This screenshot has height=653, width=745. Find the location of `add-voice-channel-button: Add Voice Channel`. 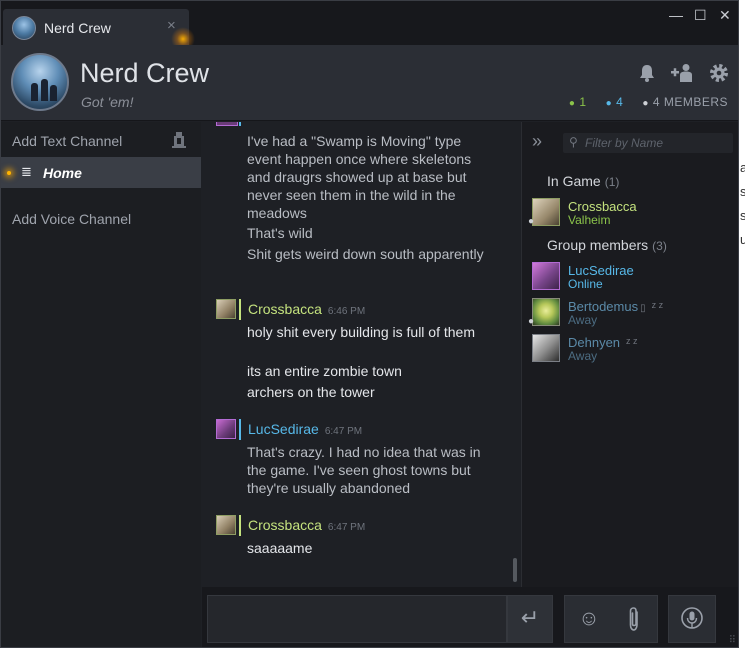

add-voice-channel-button: Add Voice Channel is located at coordinates (71, 219).